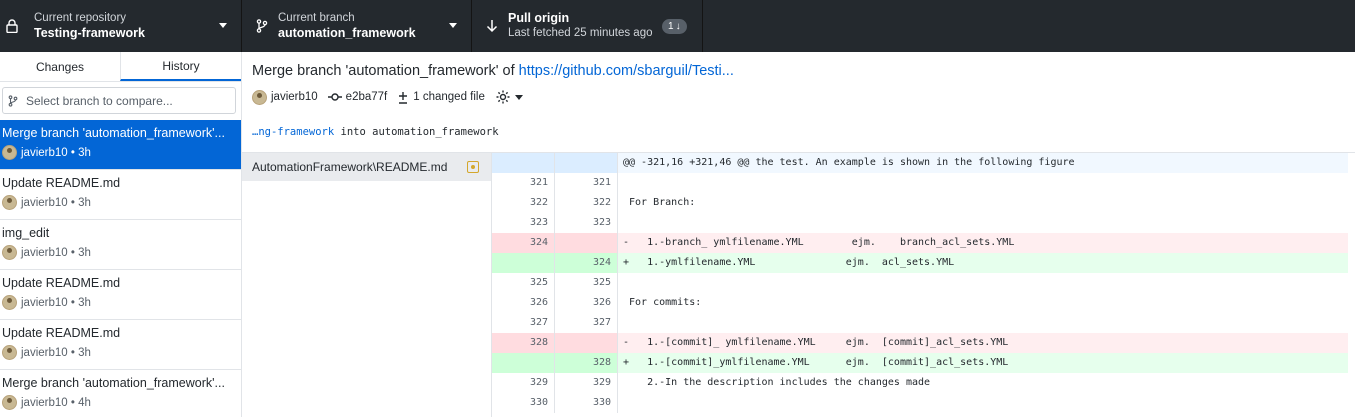 This screenshot has width=1355, height=417. What do you see at coordinates (586, 183) in the screenshot?
I see `new-line-number: 321` at bounding box center [586, 183].